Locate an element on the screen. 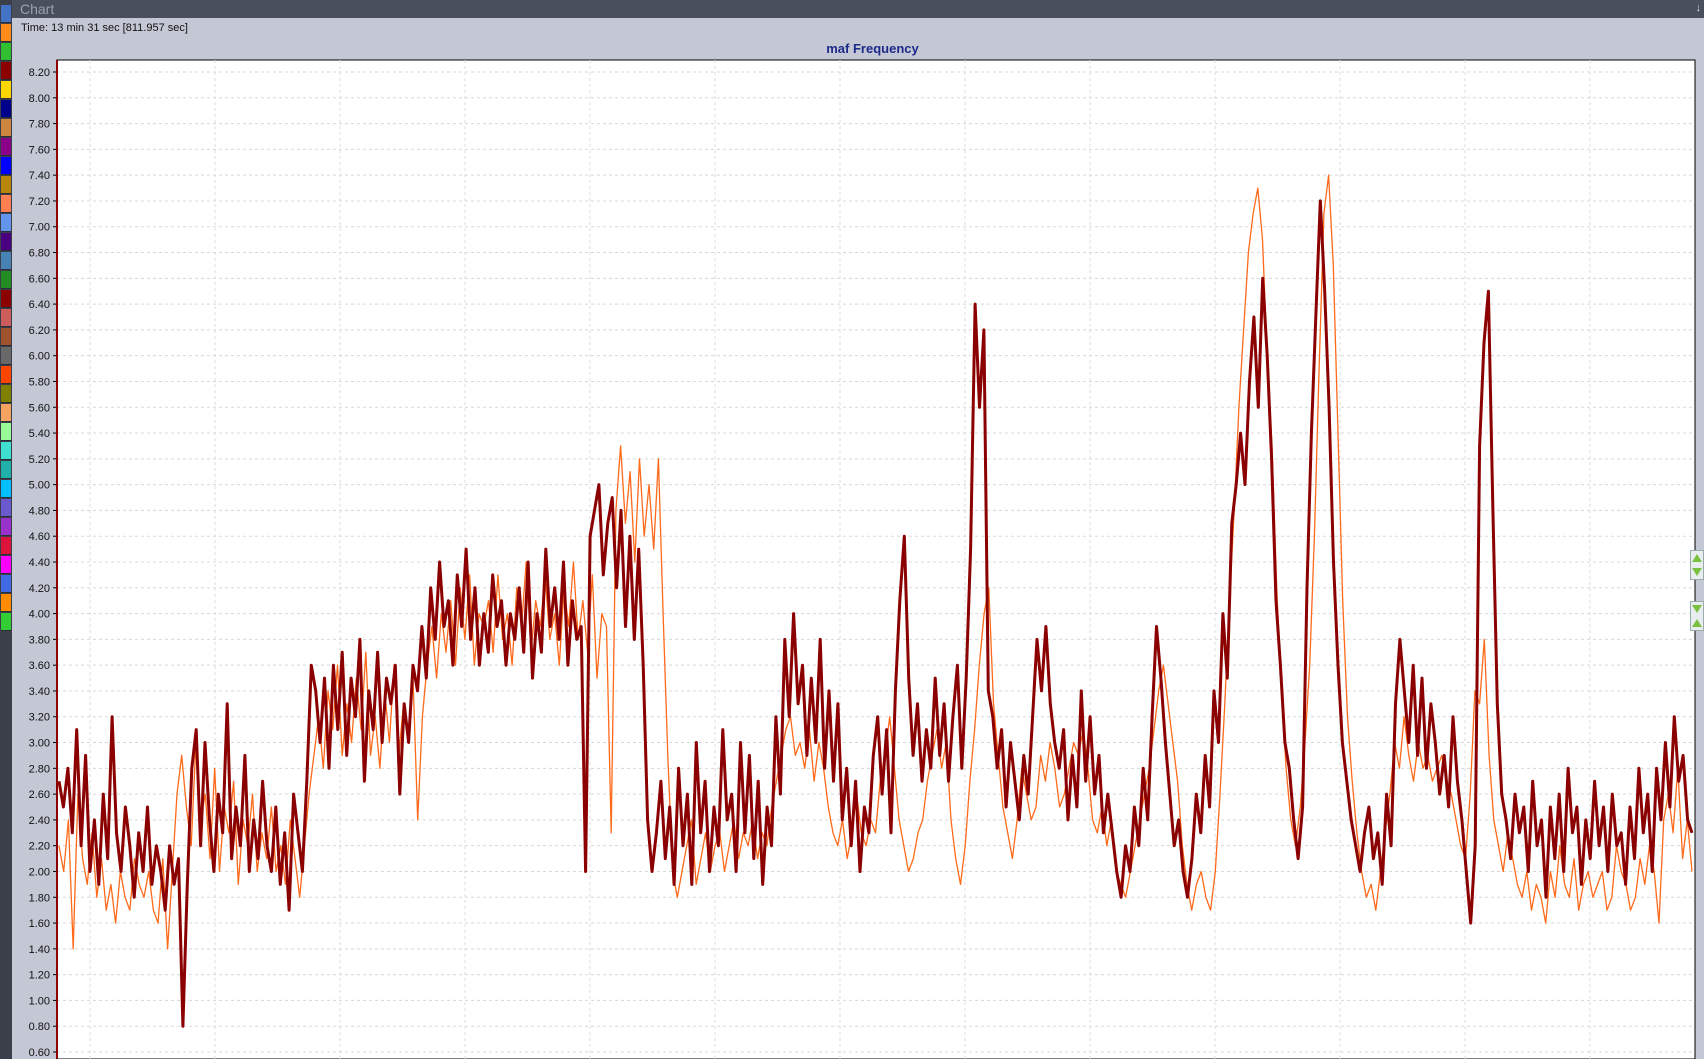 Image resolution: width=1704 pixels, height=1059 pixels. y-tick-label: 0.60 is located at coordinates (39, 1053).